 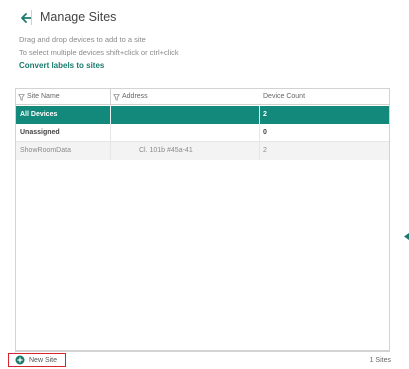 What do you see at coordinates (63, 97) in the screenshot?
I see `column-header-site-name: Site Name` at bounding box center [63, 97].